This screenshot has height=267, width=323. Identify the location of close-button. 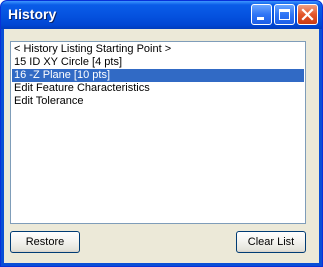
(307, 14).